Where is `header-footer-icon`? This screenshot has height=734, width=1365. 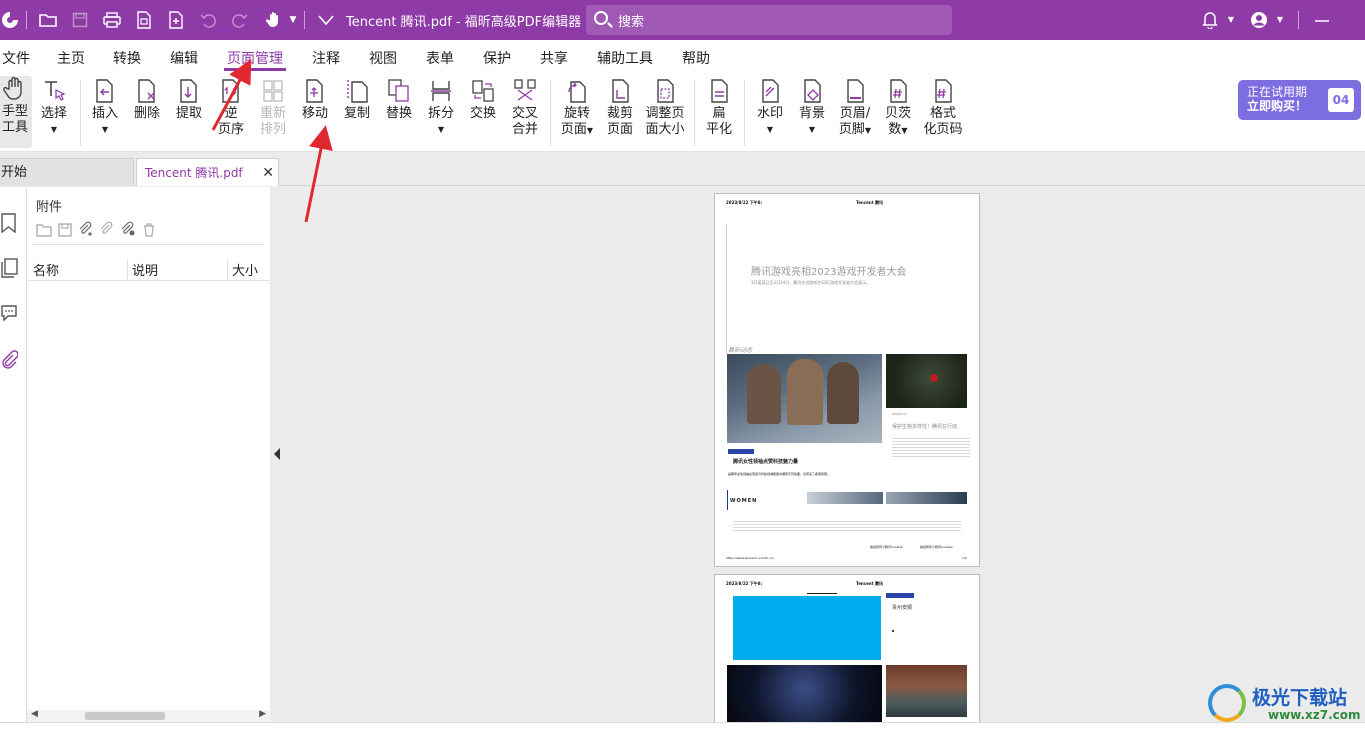
header-footer-icon is located at coordinates (855, 91).